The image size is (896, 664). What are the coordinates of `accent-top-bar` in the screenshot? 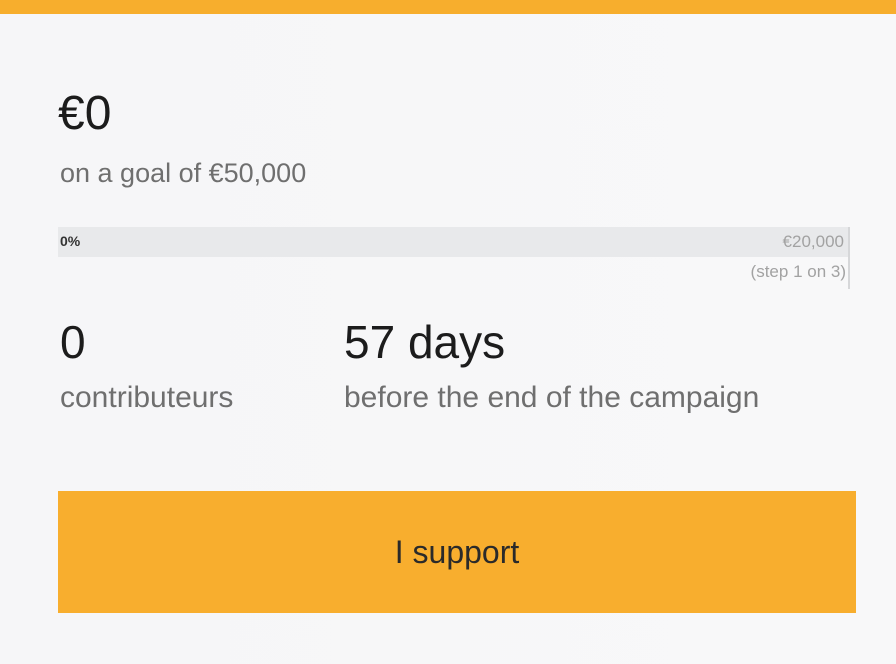 It's located at (448, 7).